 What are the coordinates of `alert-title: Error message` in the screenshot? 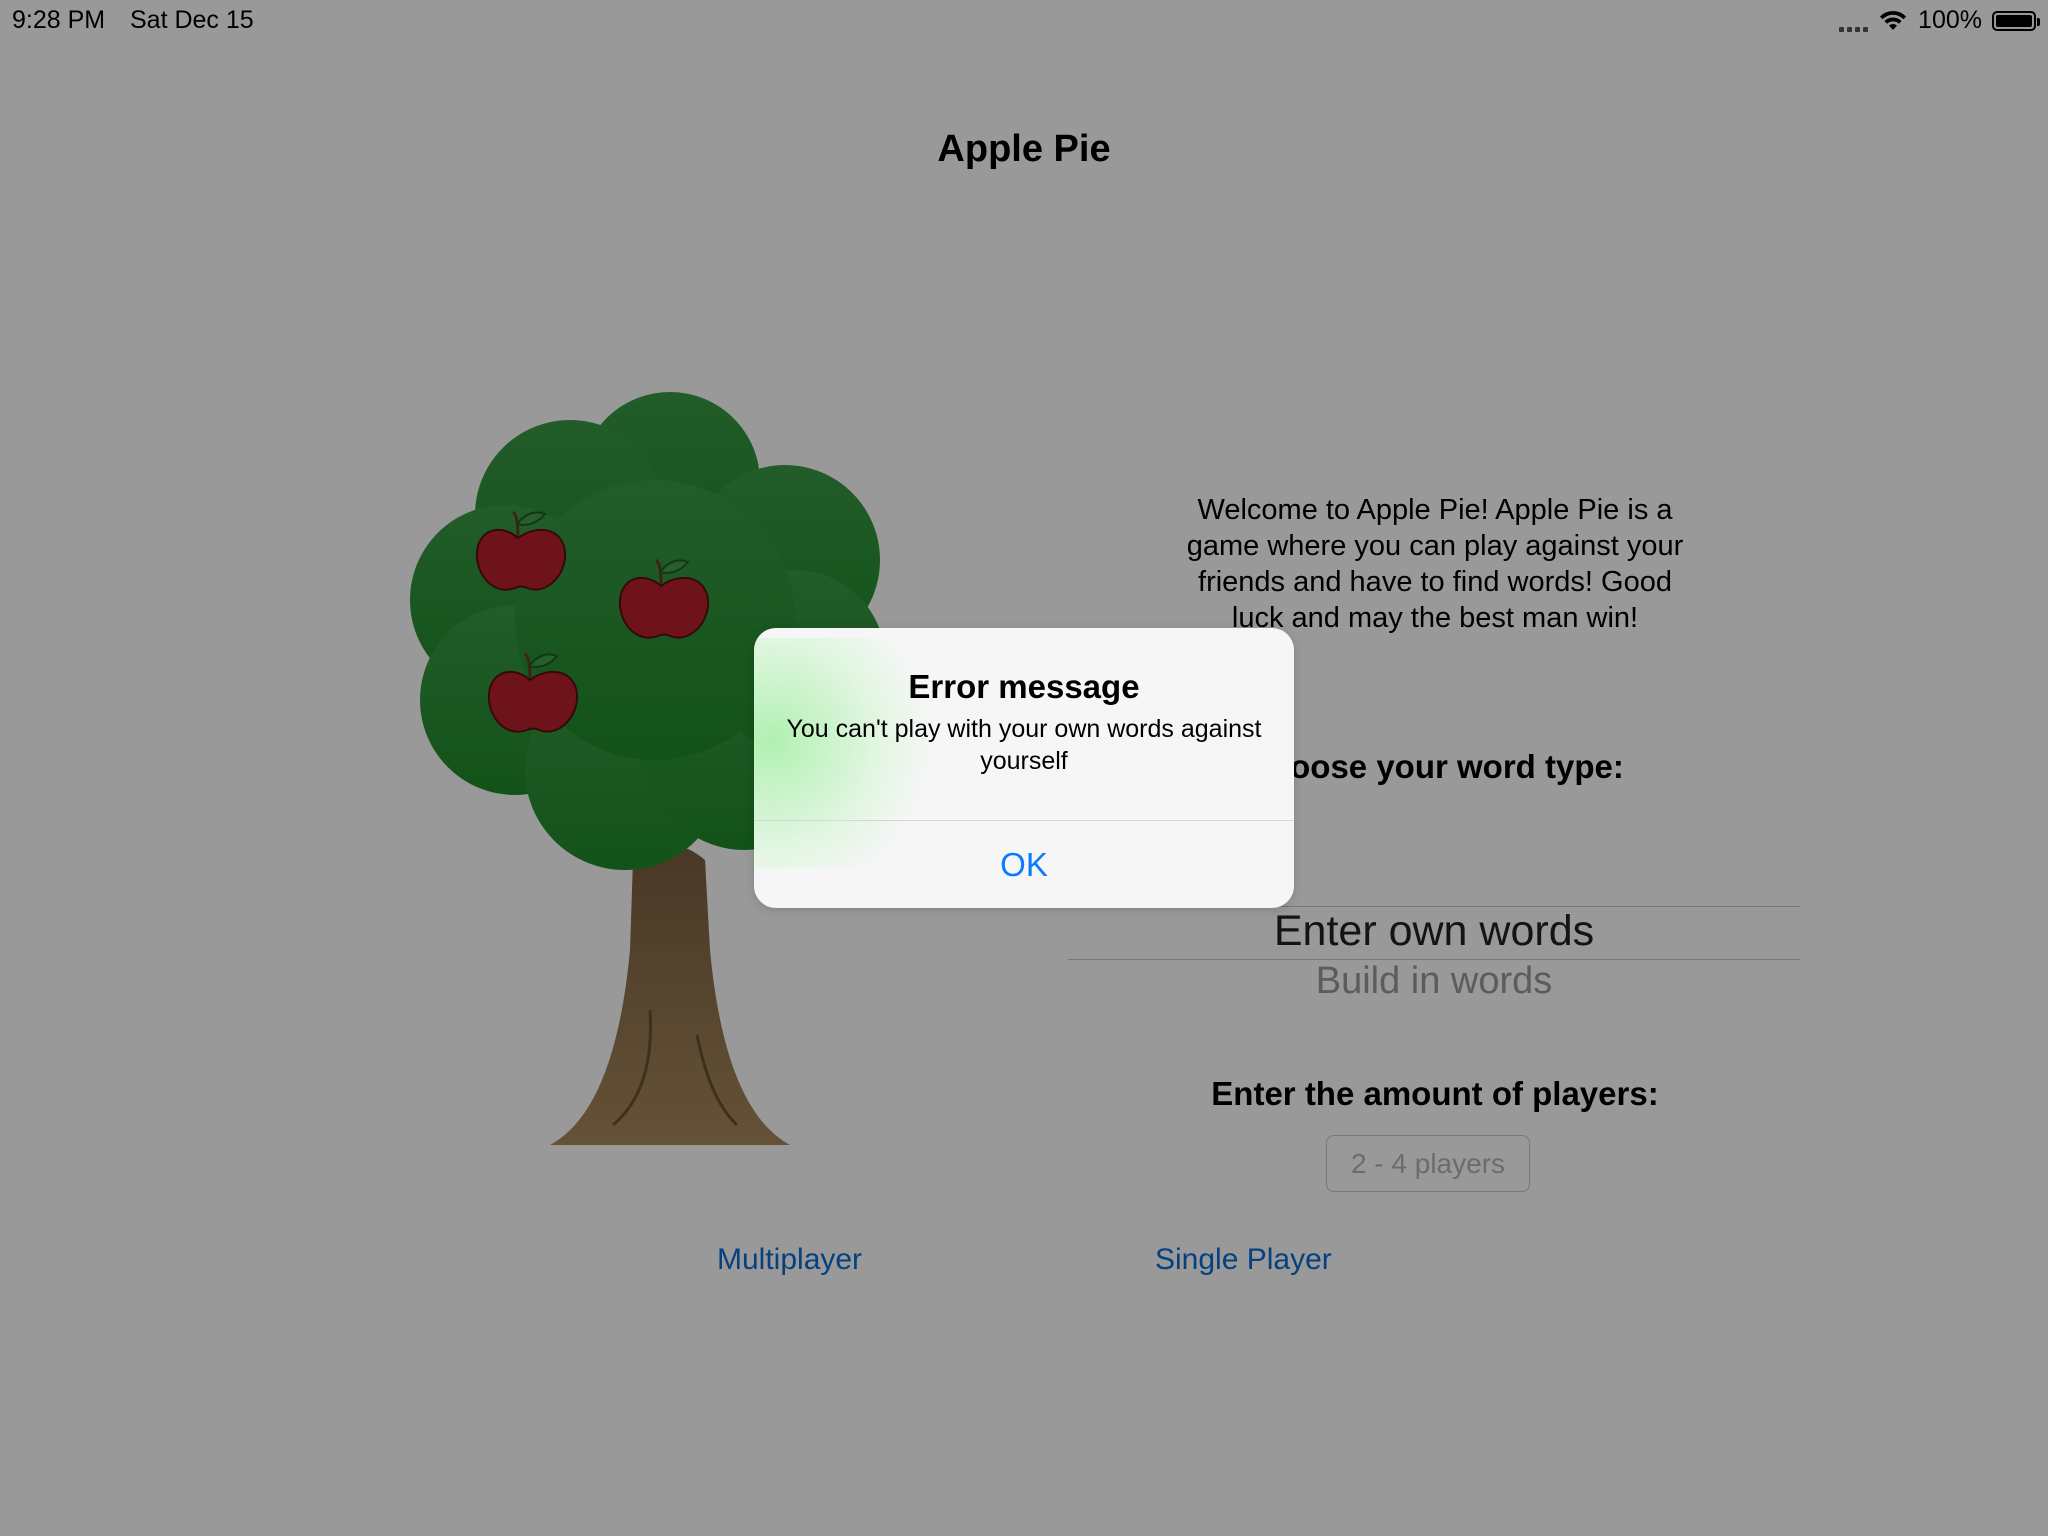 It's located at (1024, 686).